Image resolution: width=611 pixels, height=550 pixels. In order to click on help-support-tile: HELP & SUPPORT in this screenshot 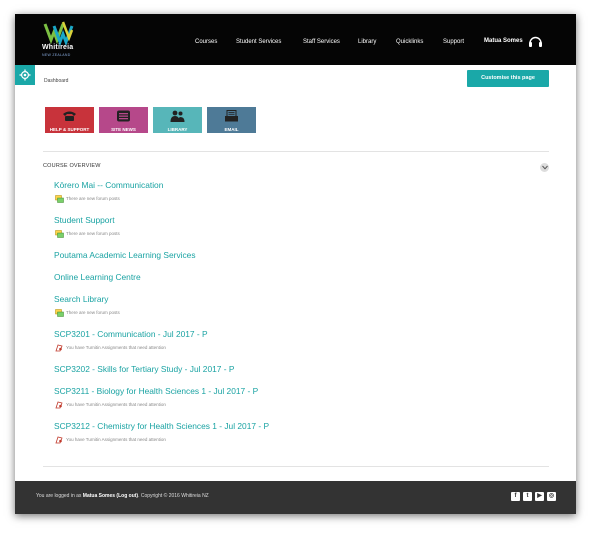, I will do `click(69, 120)`.